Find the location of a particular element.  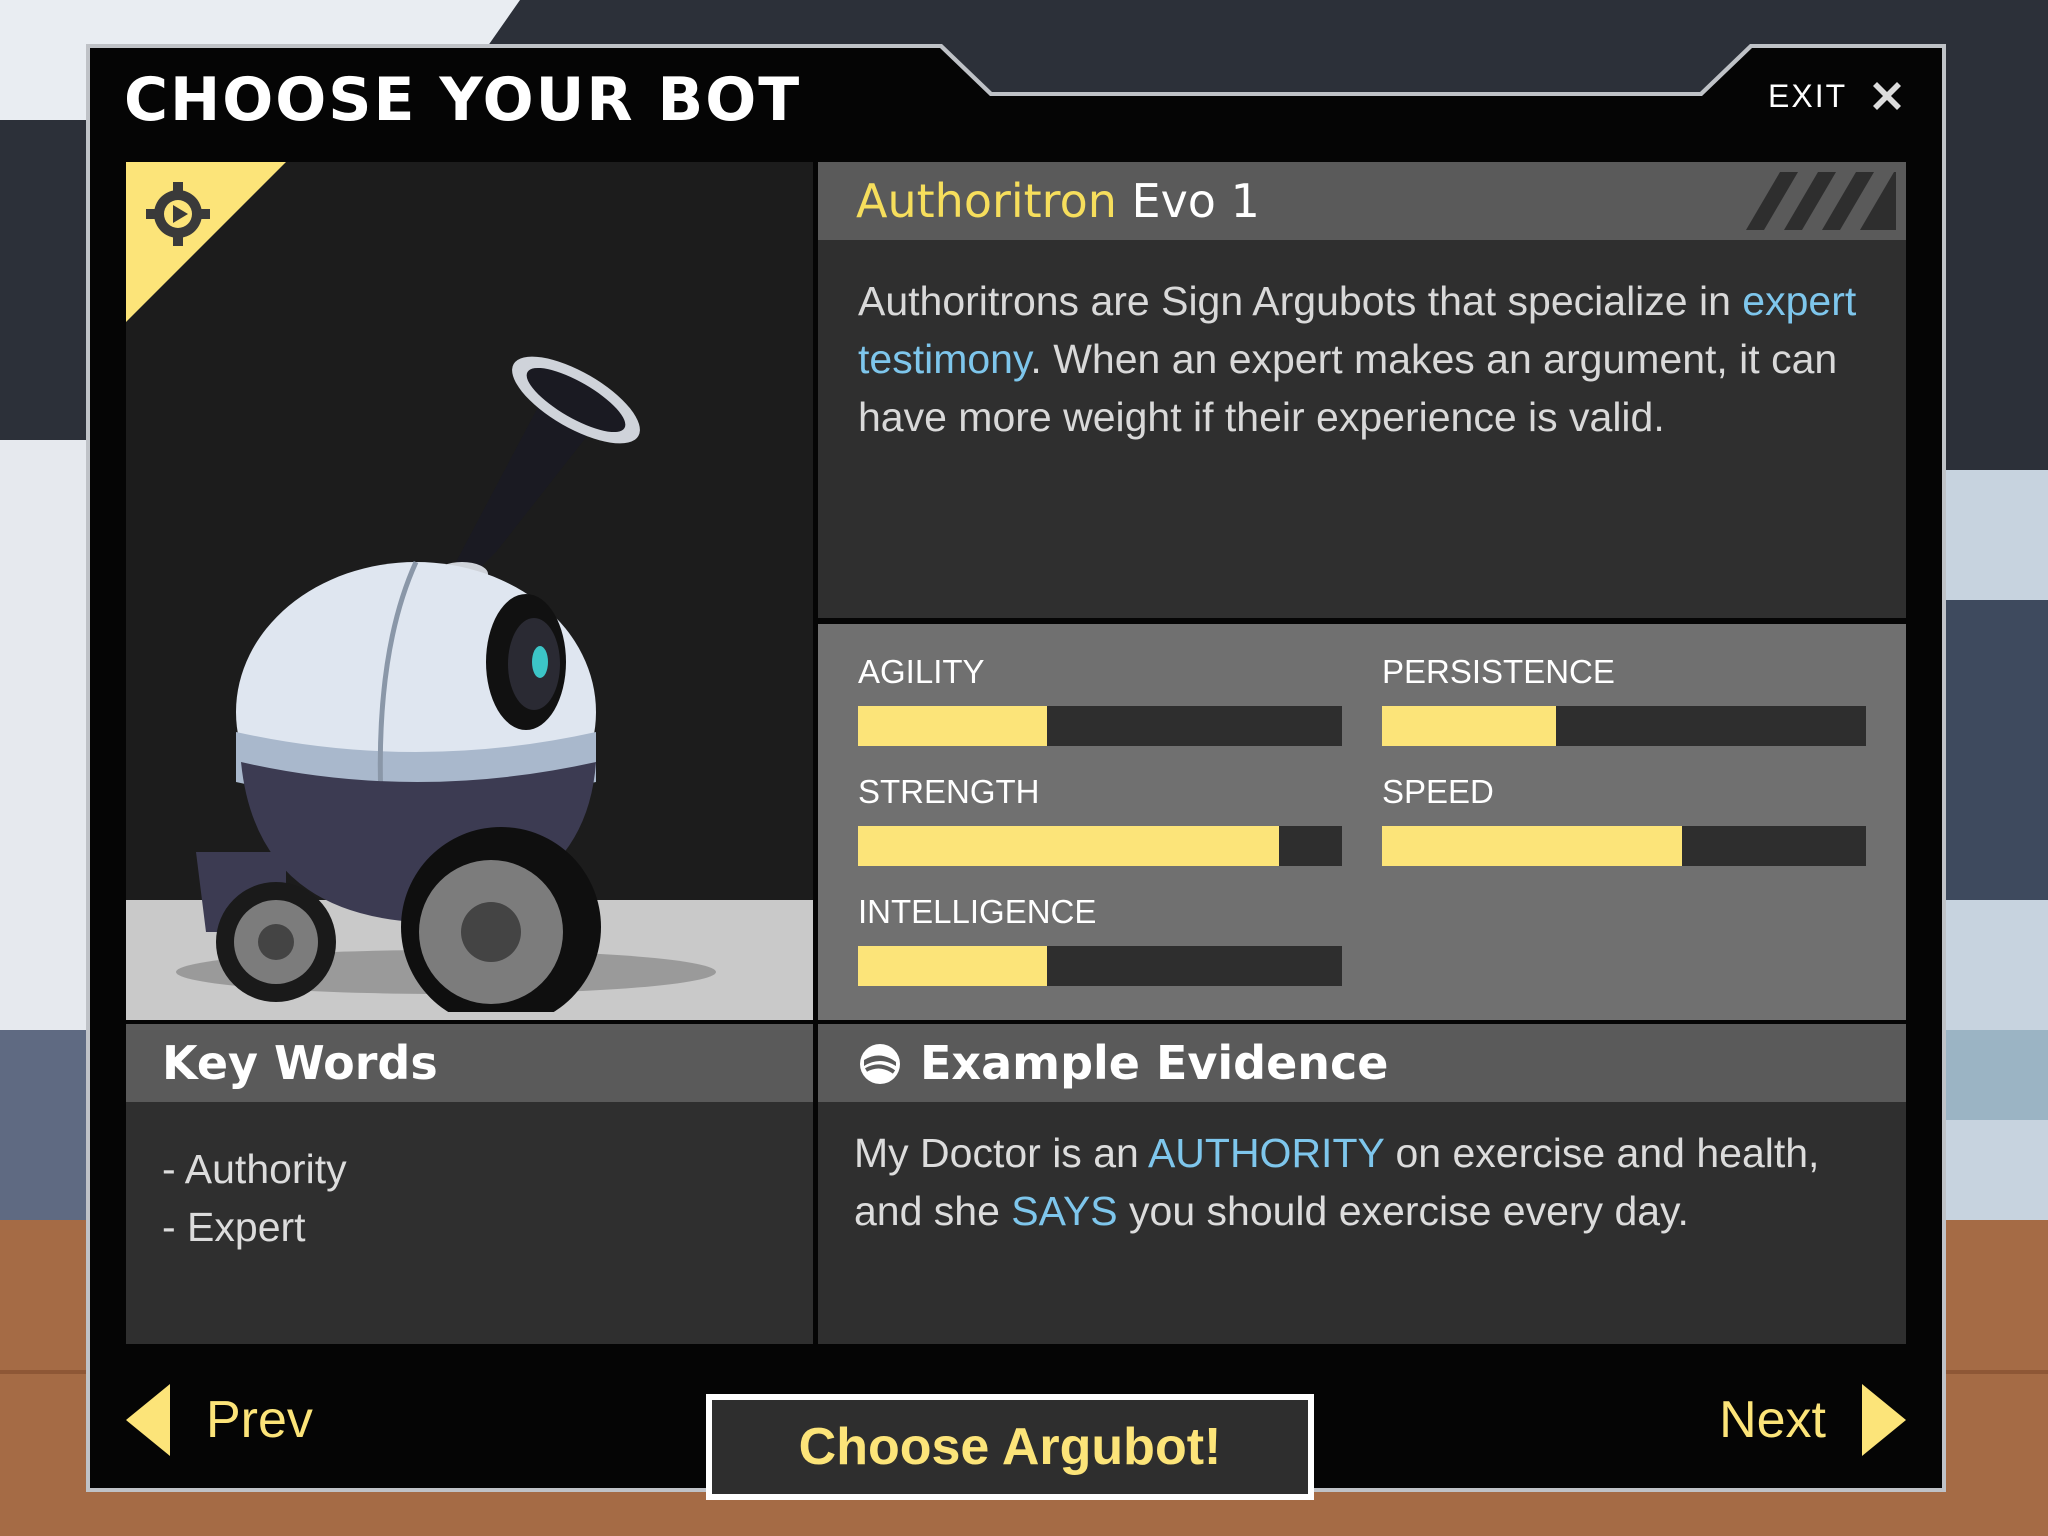

bot-name-main: Authoritron is located at coordinates (986, 201).